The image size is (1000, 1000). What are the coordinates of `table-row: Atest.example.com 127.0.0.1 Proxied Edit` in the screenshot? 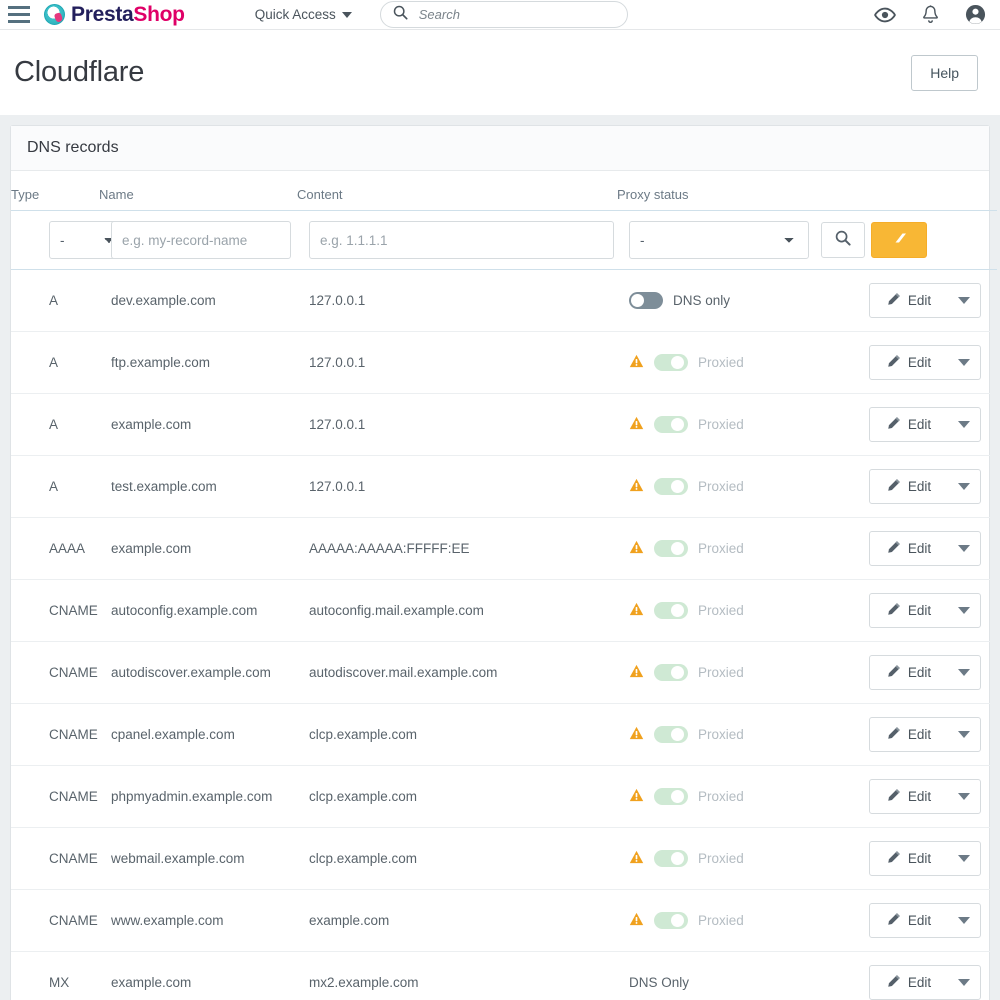 It's located at (504, 486).